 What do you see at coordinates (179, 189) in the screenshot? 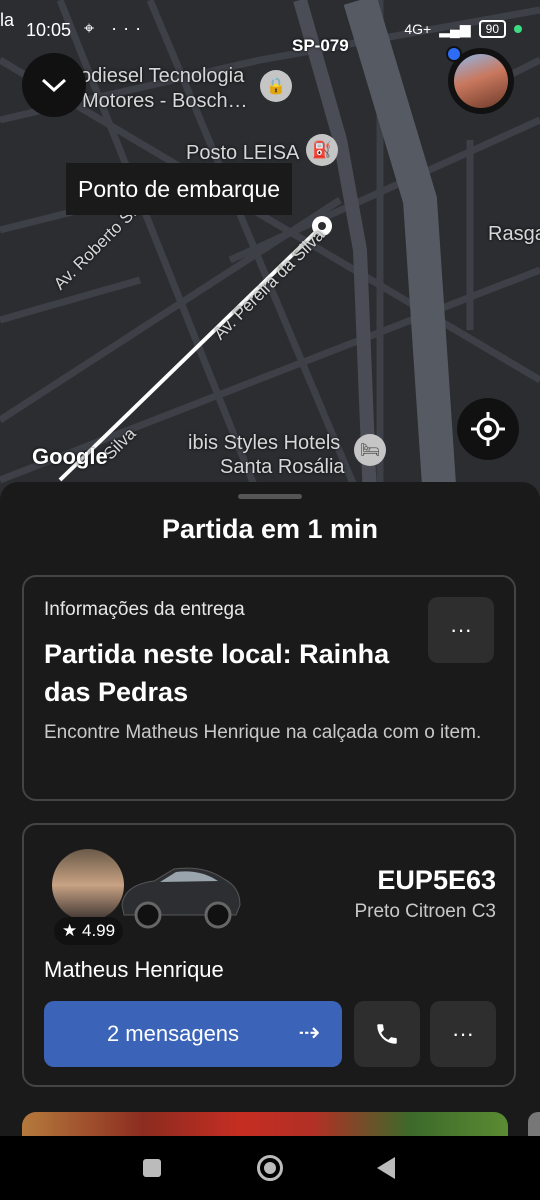
I see `pickup-tooltip: Ponto de embarque` at bounding box center [179, 189].